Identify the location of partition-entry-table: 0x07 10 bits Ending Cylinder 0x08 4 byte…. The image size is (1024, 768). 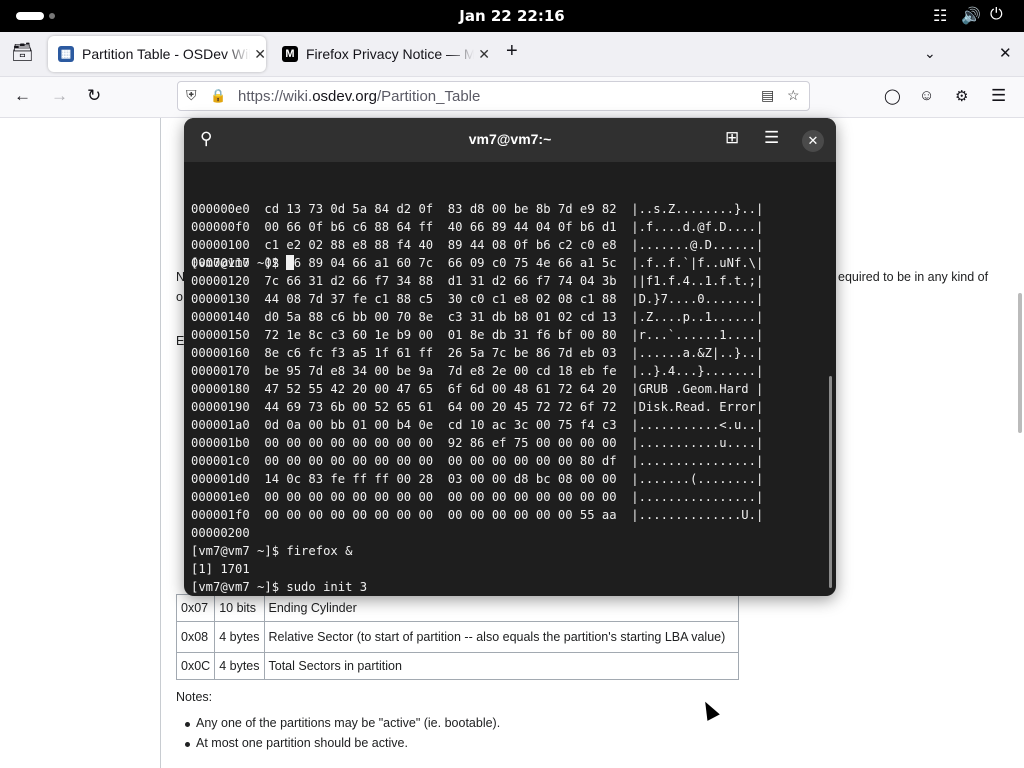
(457, 637).